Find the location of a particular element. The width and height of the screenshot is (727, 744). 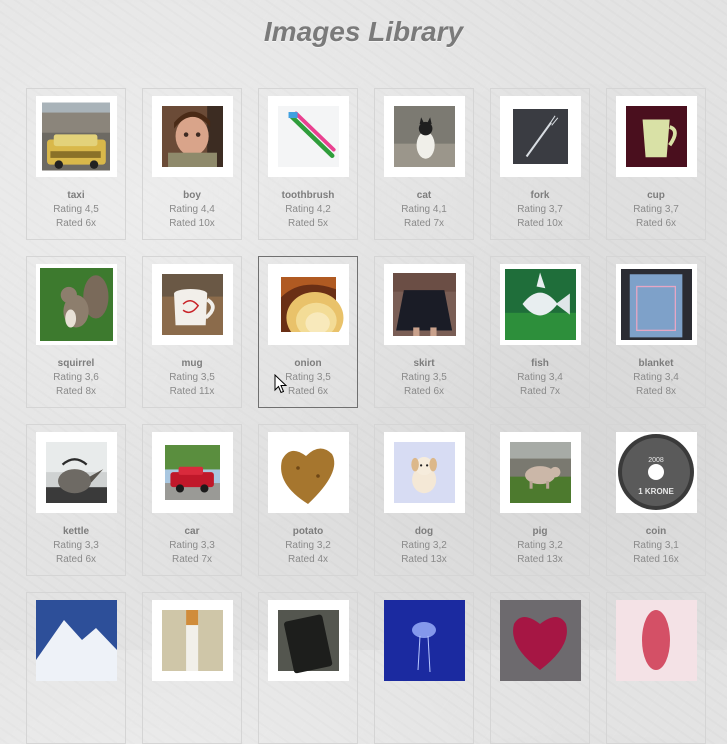

image-name: dog is located at coordinates (424, 531).